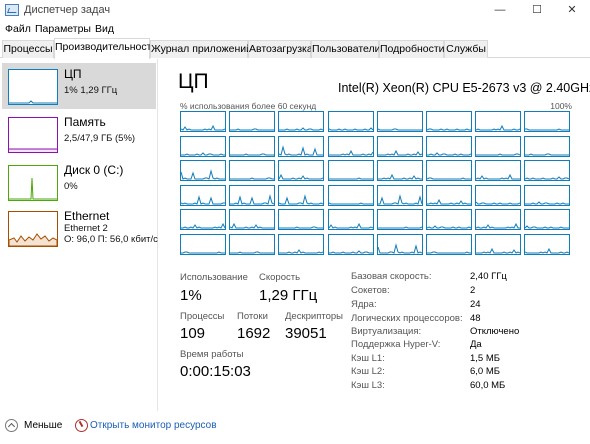  Describe the element at coordinates (280, 277) in the screenshot. I see `speed-label: Скорость` at that location.